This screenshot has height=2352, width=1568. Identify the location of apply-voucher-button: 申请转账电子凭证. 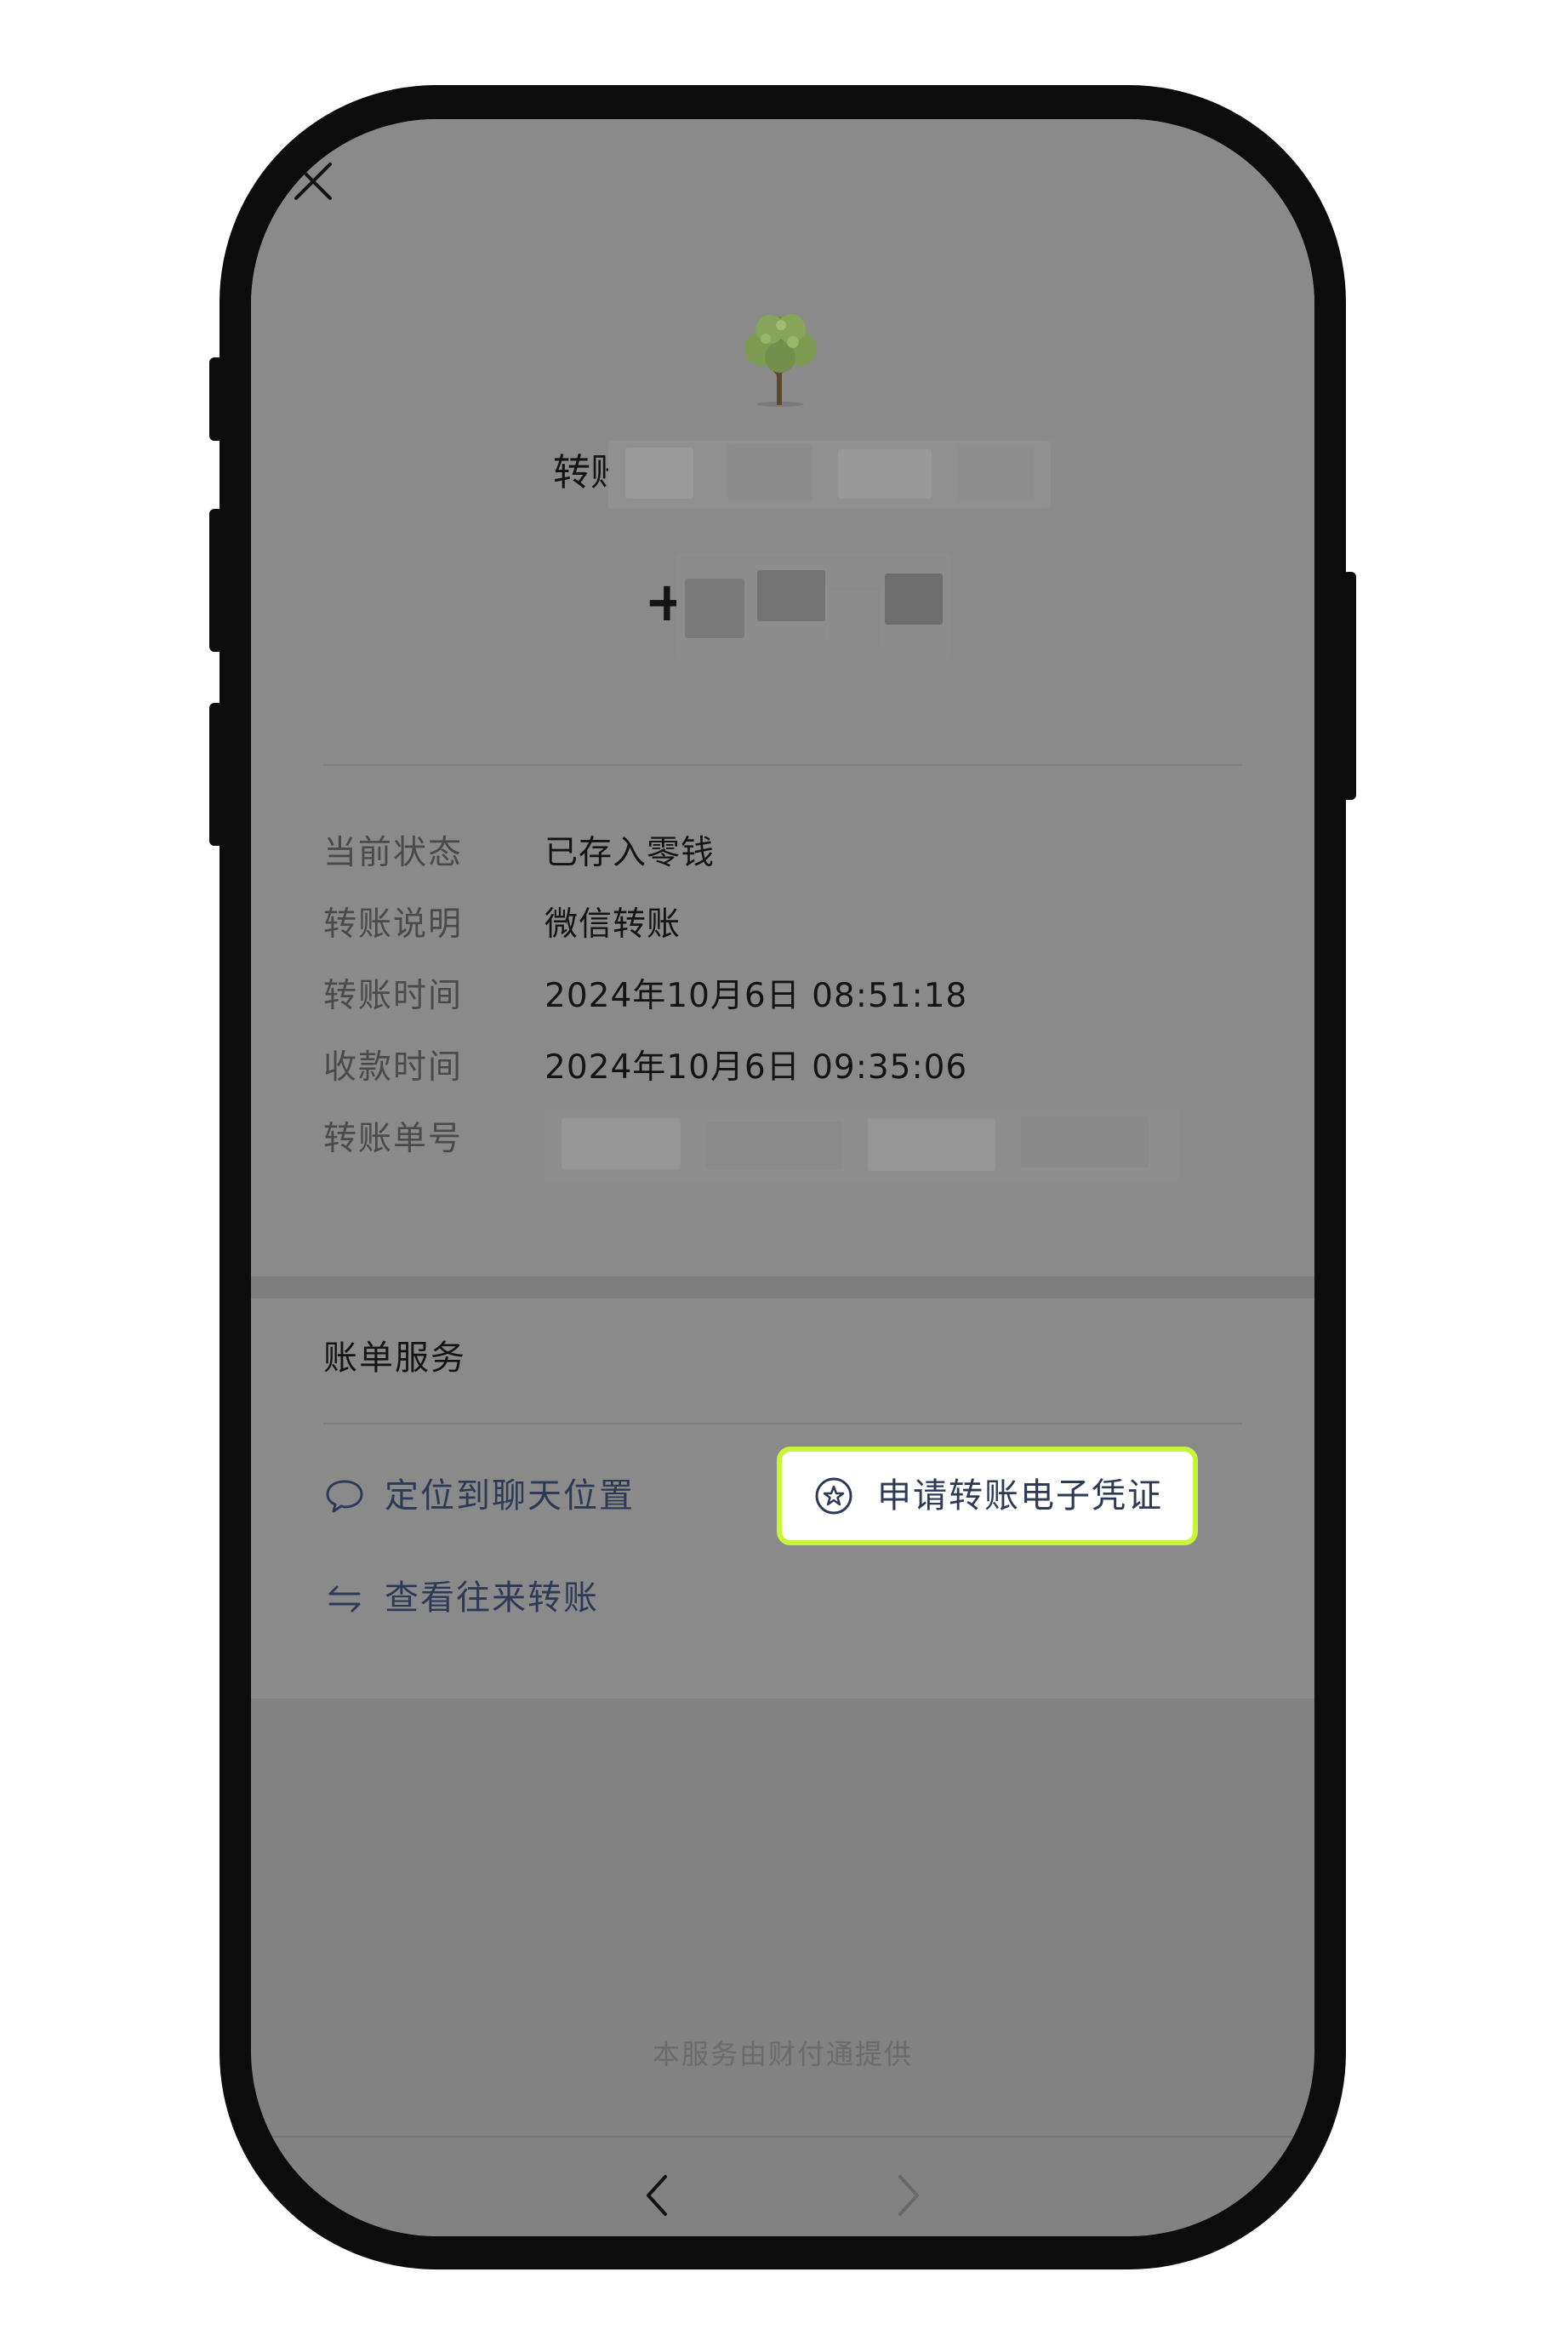
(987, 1496).